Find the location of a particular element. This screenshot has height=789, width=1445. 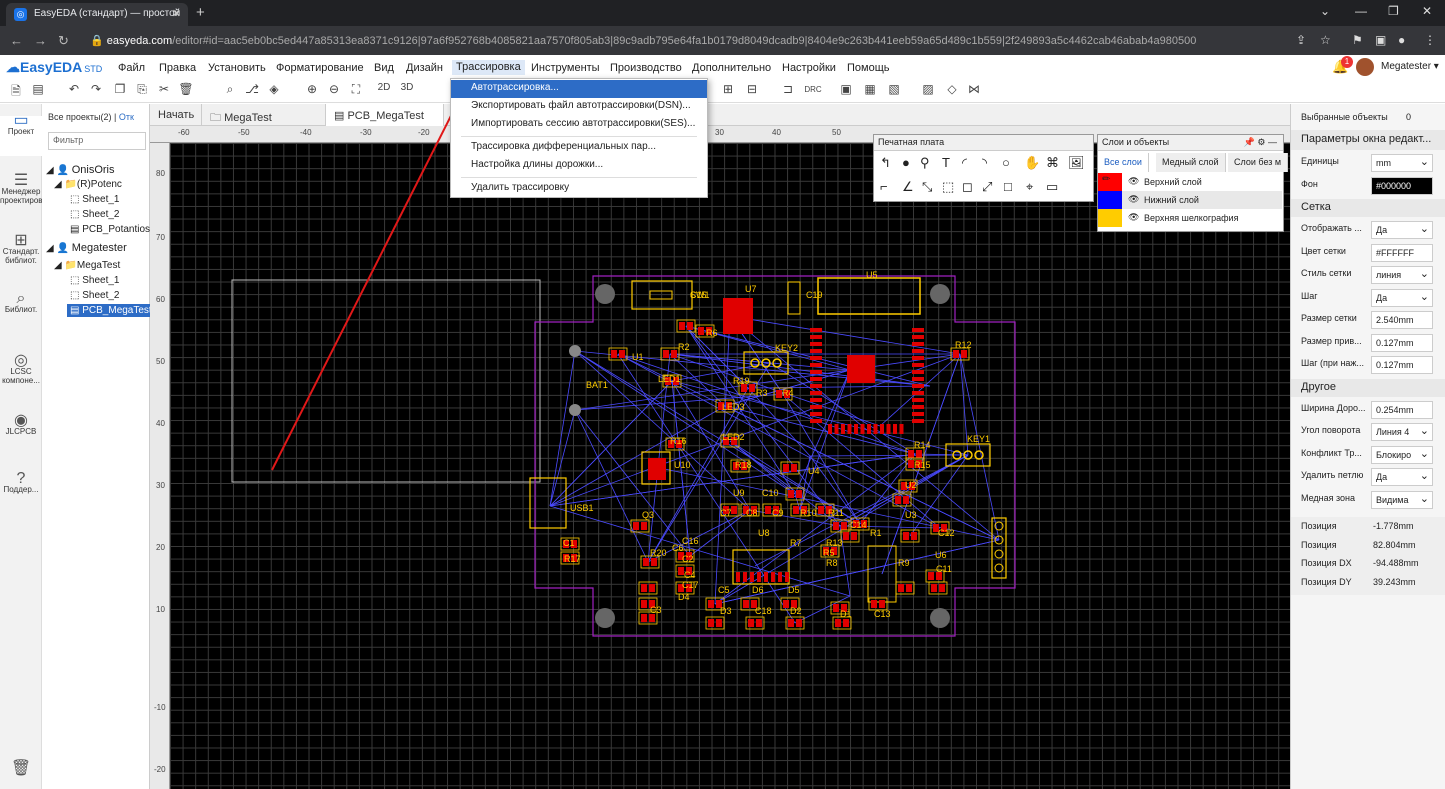

sidepanel-icon: ▣ is located at coordinates (1380, 40).